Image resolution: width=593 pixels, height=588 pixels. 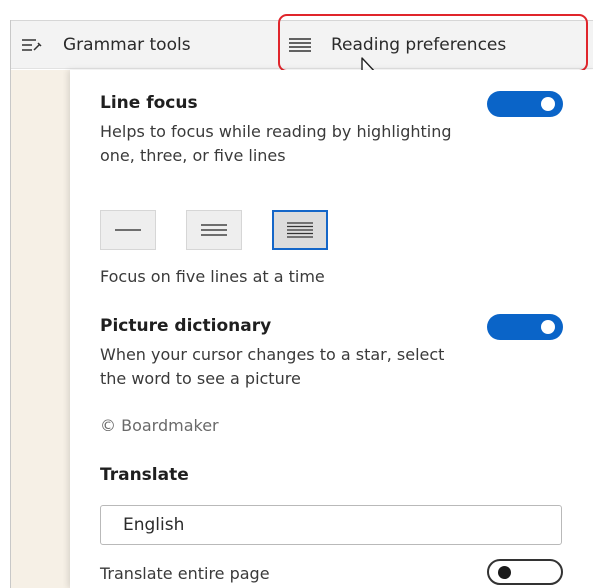 I want to click on three-lines-icon, so click(x=214, y=230).